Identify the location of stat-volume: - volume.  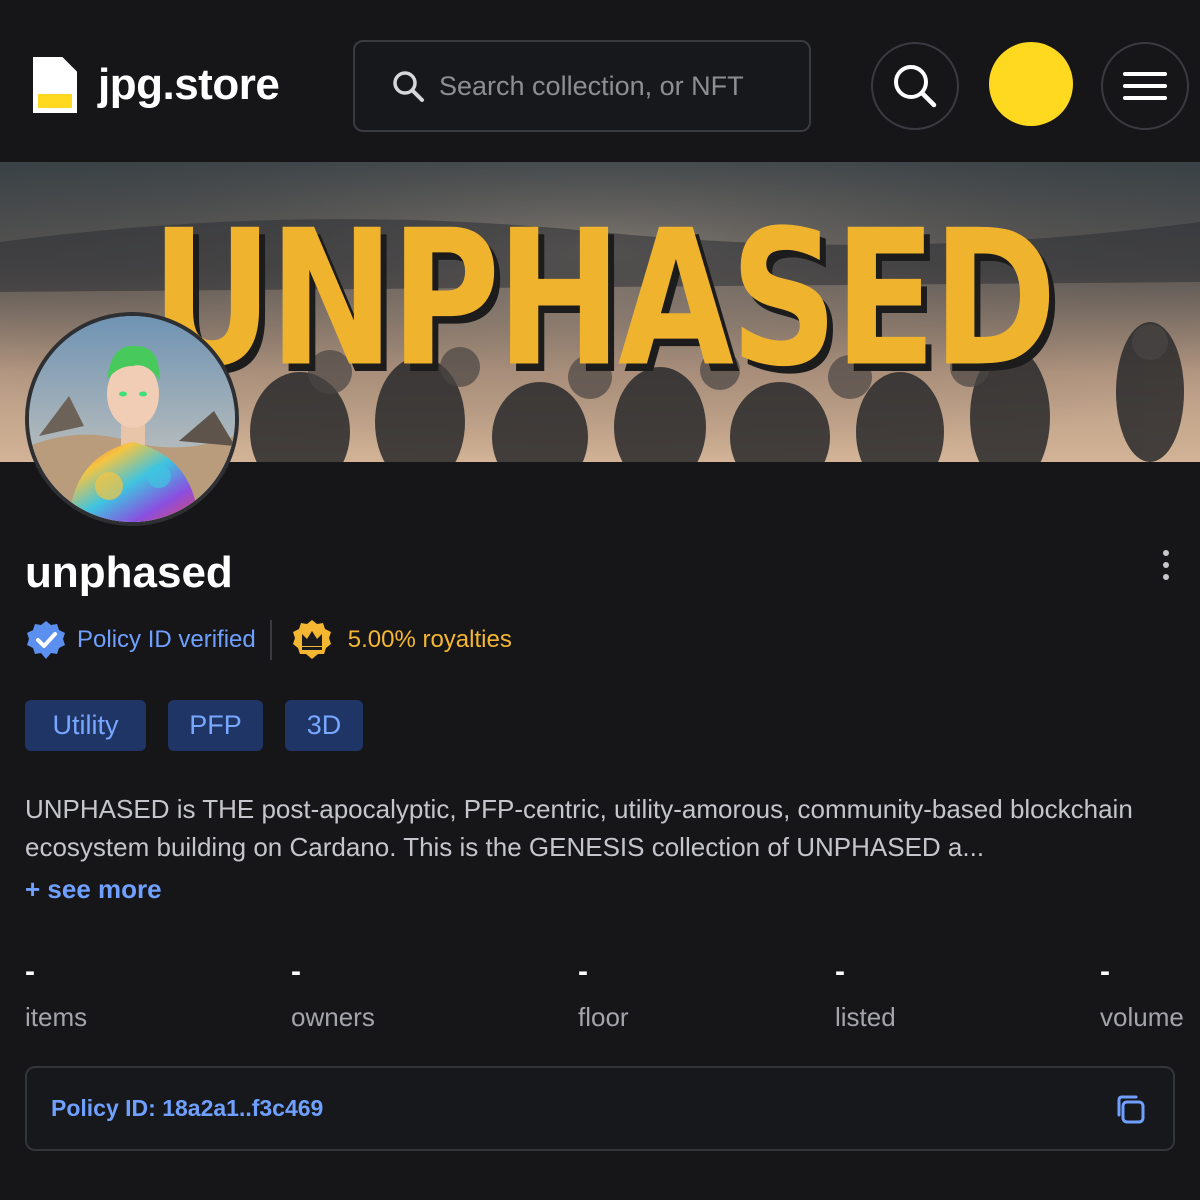
(1142, 992).